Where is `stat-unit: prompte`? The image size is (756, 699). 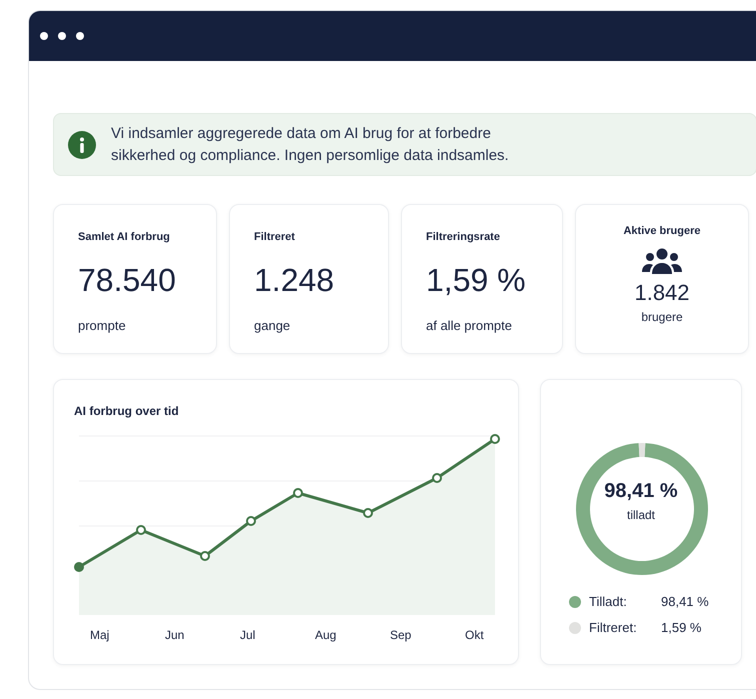 stat-unit: prompte is located at coordinates (102, 325).